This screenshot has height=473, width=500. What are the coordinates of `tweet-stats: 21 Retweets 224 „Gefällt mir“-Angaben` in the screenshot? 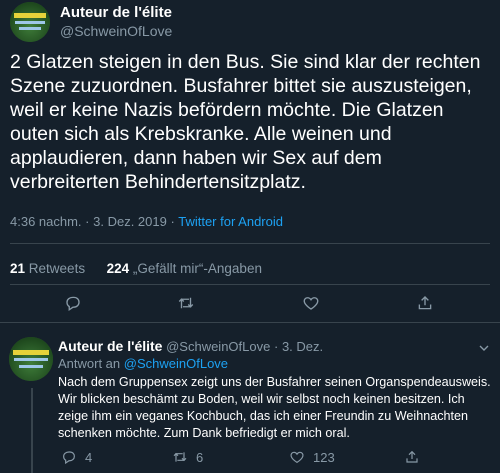 It's located at (136, 268).